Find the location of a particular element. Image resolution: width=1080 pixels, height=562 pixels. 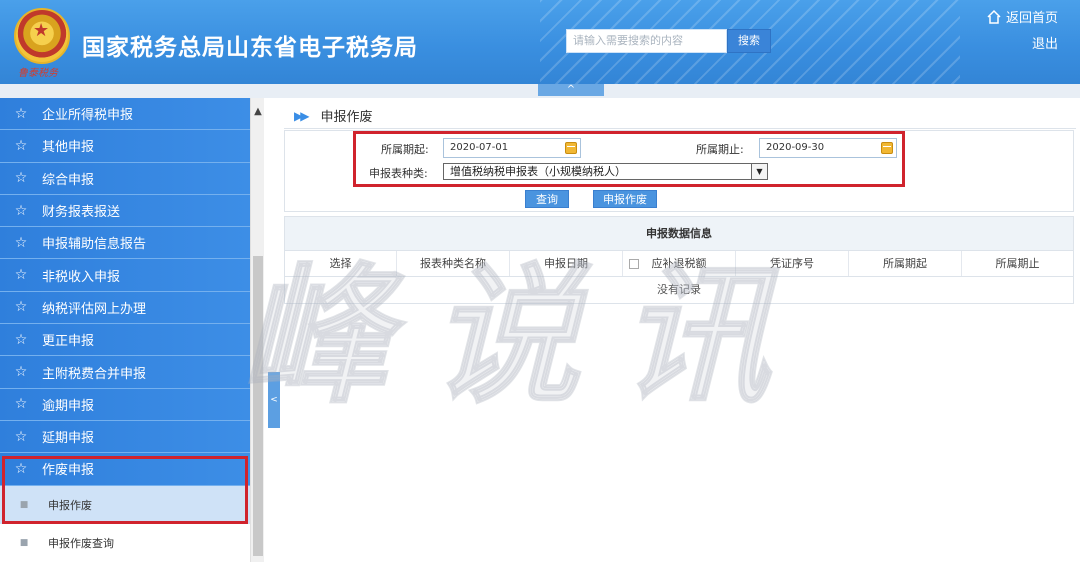

column-header: 凭证序号 is located at coordinates (792, 263).